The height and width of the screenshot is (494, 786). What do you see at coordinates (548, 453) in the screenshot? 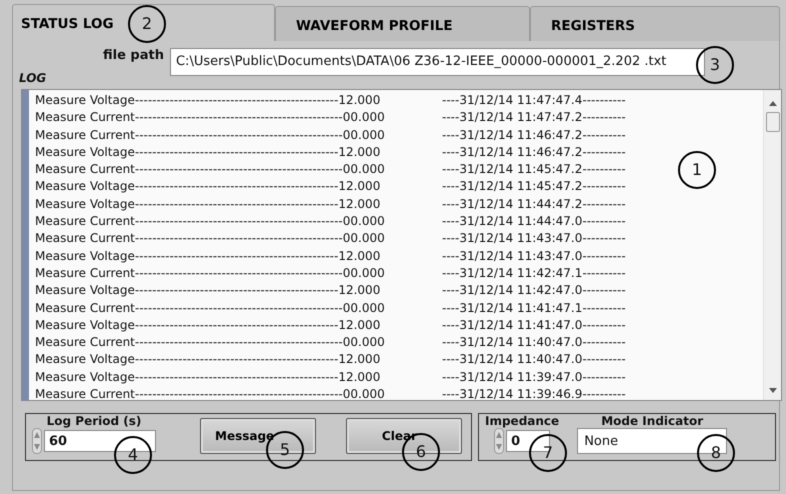
I see `callout-marker: 7` at bounding box center [548, 453].